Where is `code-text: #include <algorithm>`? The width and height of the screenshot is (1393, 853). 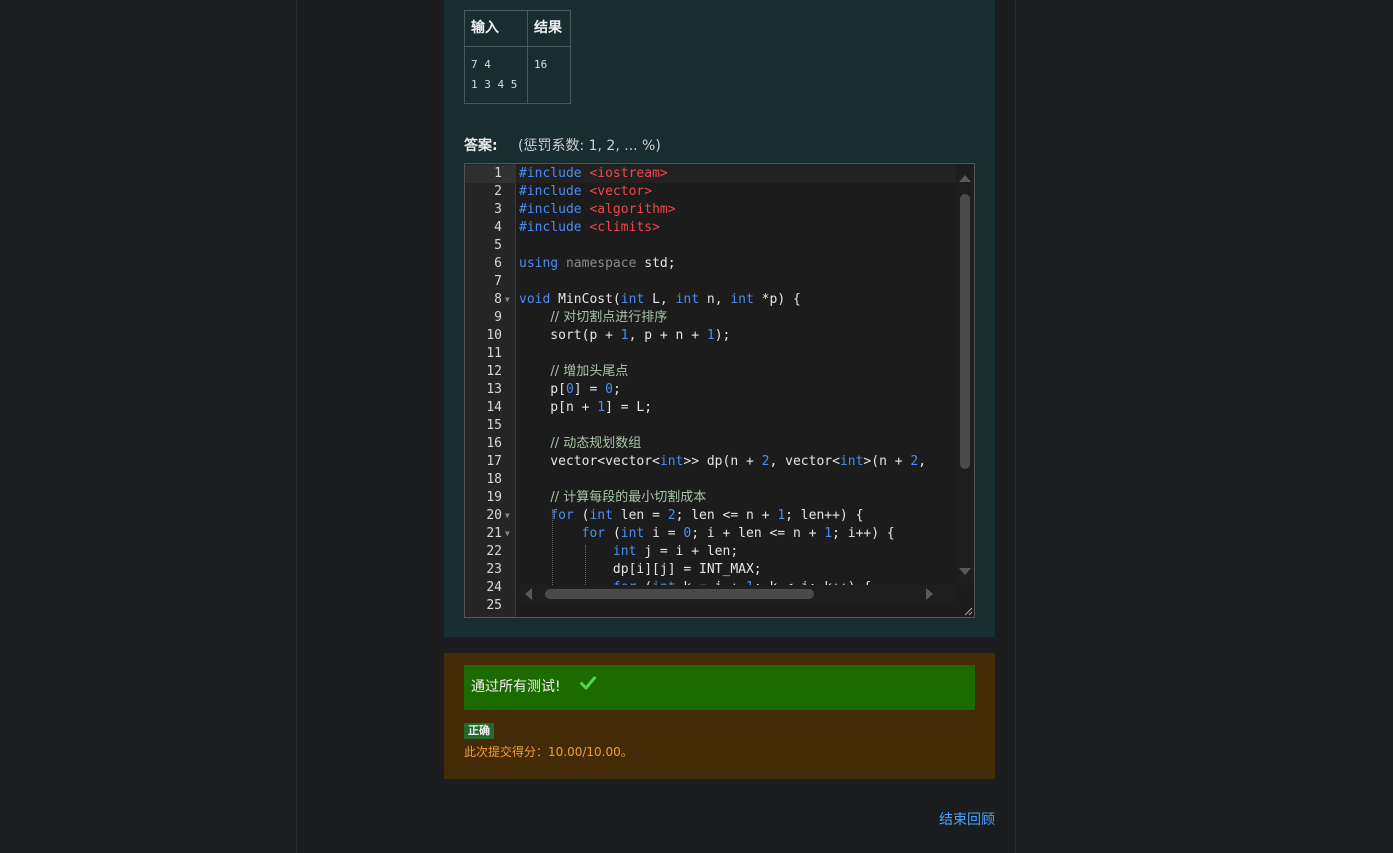
code-text: #include <algorithm> is located at coordinates (597, 209).